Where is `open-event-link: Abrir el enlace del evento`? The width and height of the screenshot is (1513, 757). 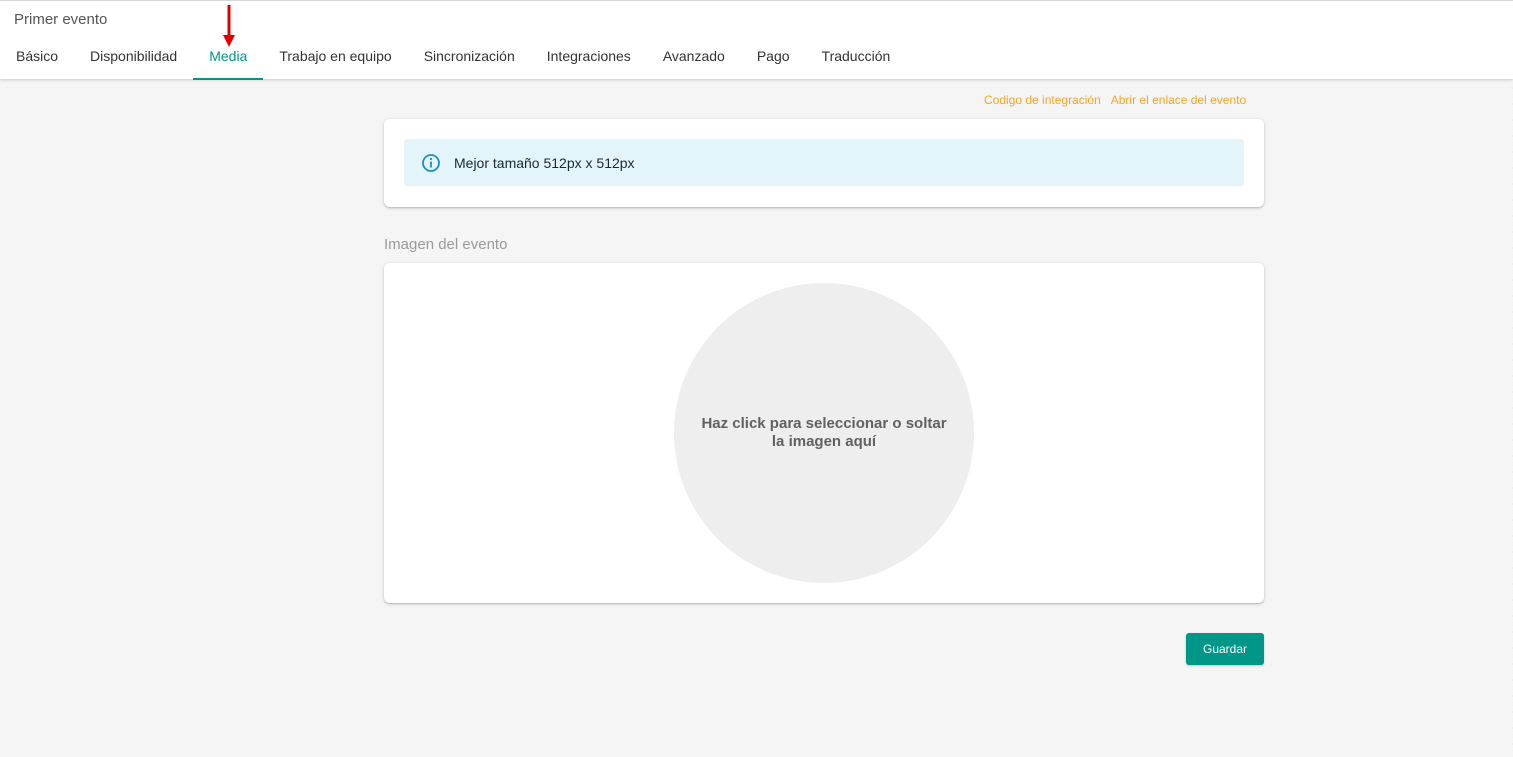
open-event-link: Abrir el enlace del evento is located at coordinates (1178, 101).